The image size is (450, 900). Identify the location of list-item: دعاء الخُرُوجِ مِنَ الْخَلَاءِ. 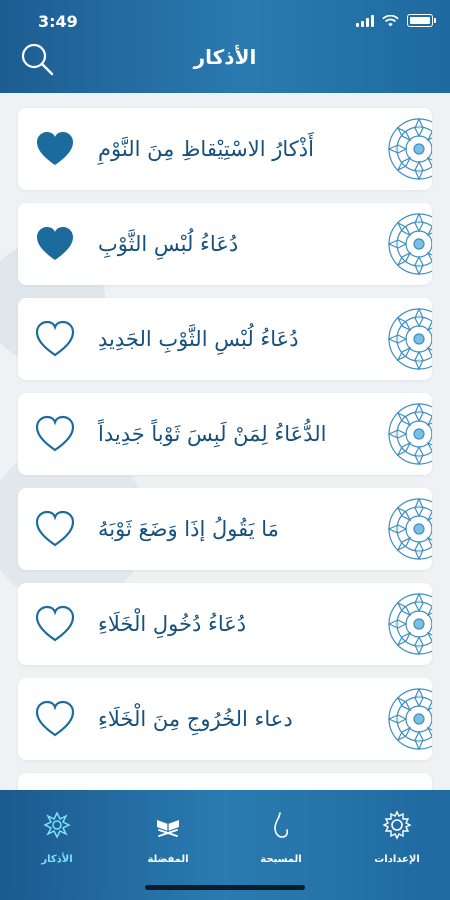
(225, 719).